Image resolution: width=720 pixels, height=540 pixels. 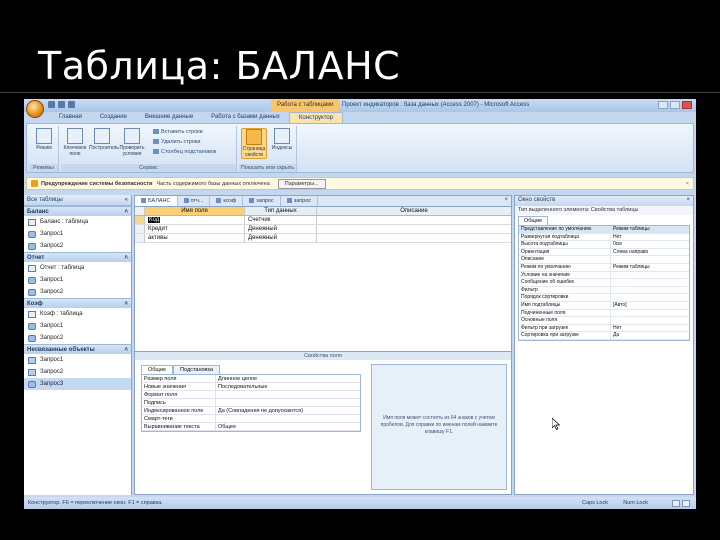 I want to click on property-row: Ориентация Слева направо, so click(x=604, y=252).